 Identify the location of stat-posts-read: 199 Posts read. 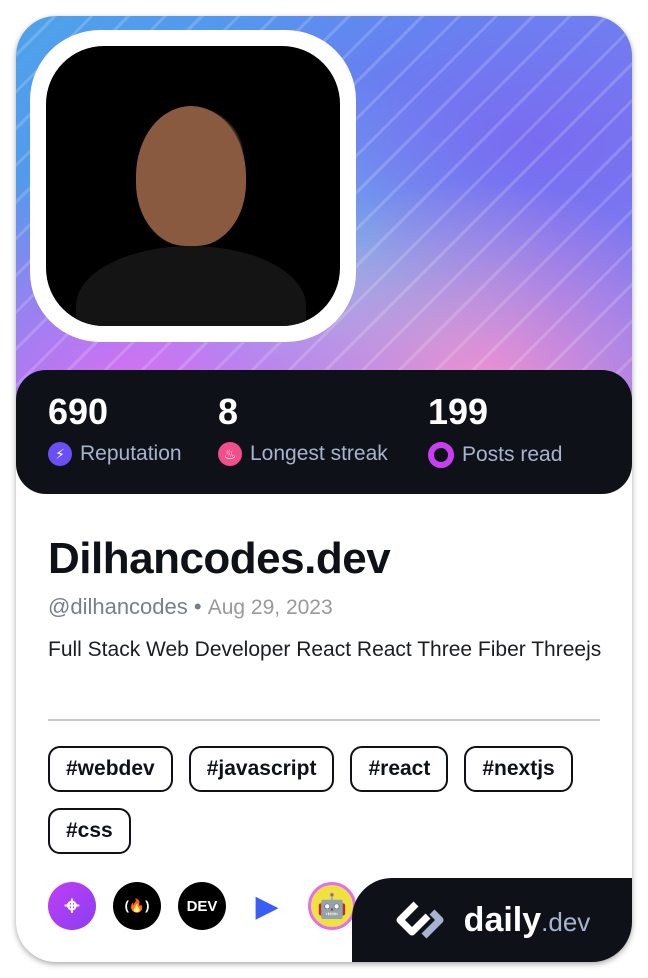
(495, 429).